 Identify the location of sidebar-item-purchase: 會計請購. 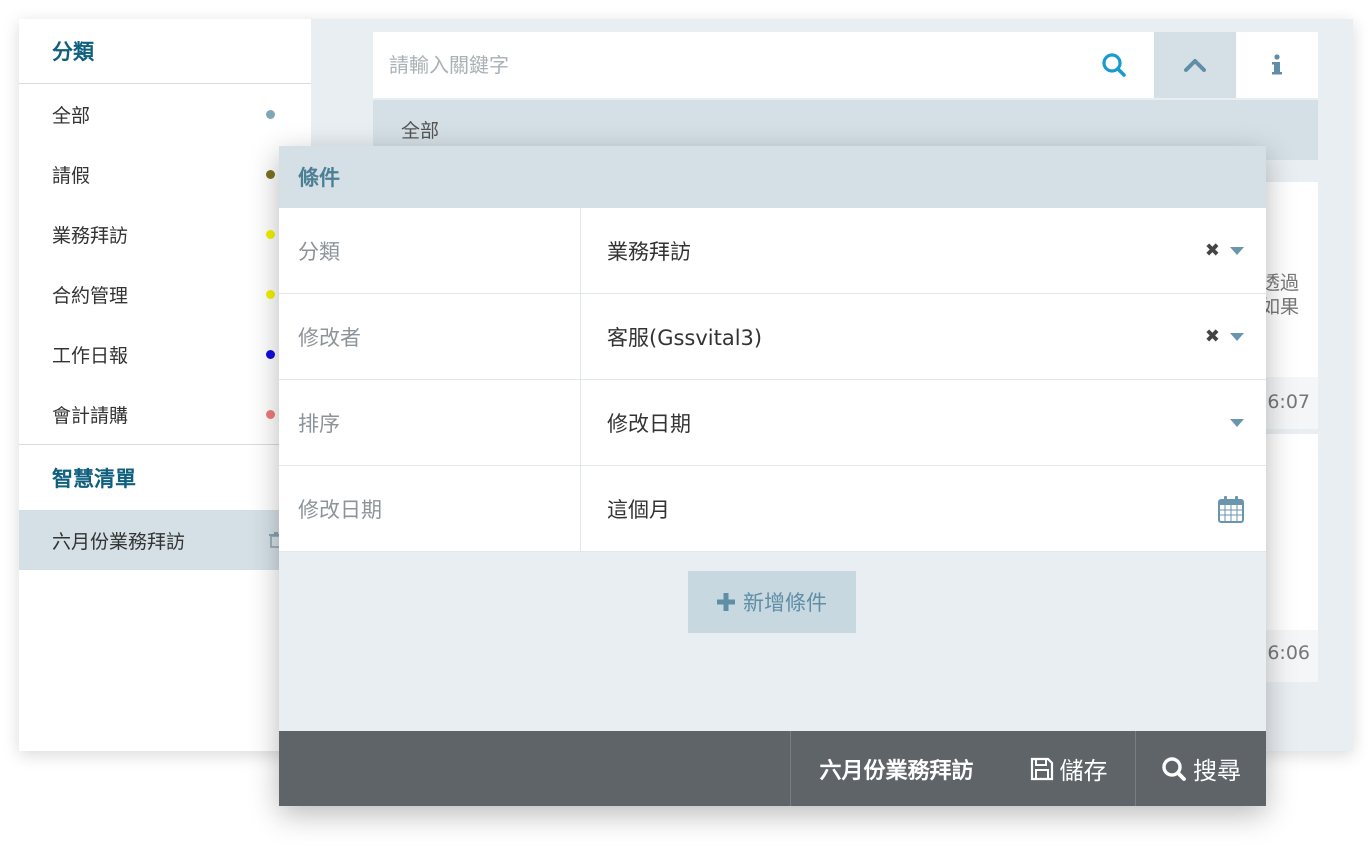
(165, 414).